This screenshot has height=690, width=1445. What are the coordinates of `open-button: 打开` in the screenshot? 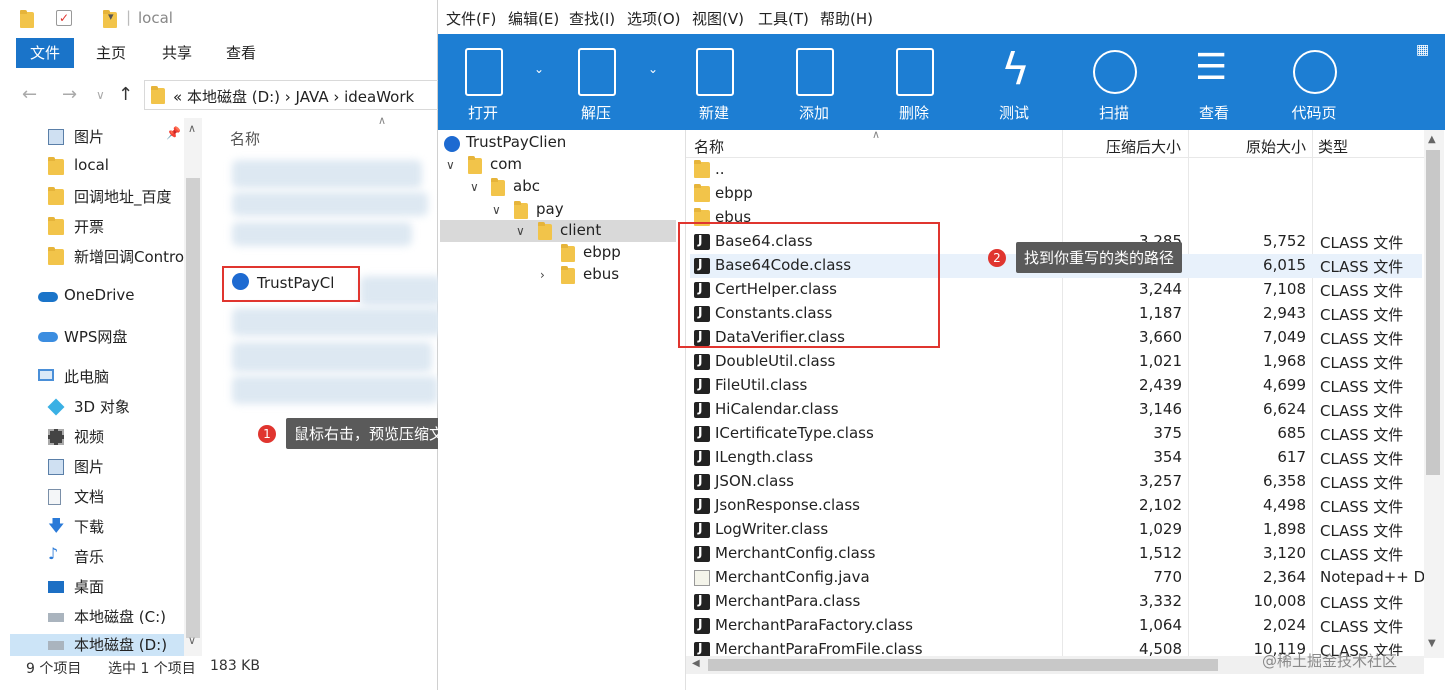 It's located at (483, 86).